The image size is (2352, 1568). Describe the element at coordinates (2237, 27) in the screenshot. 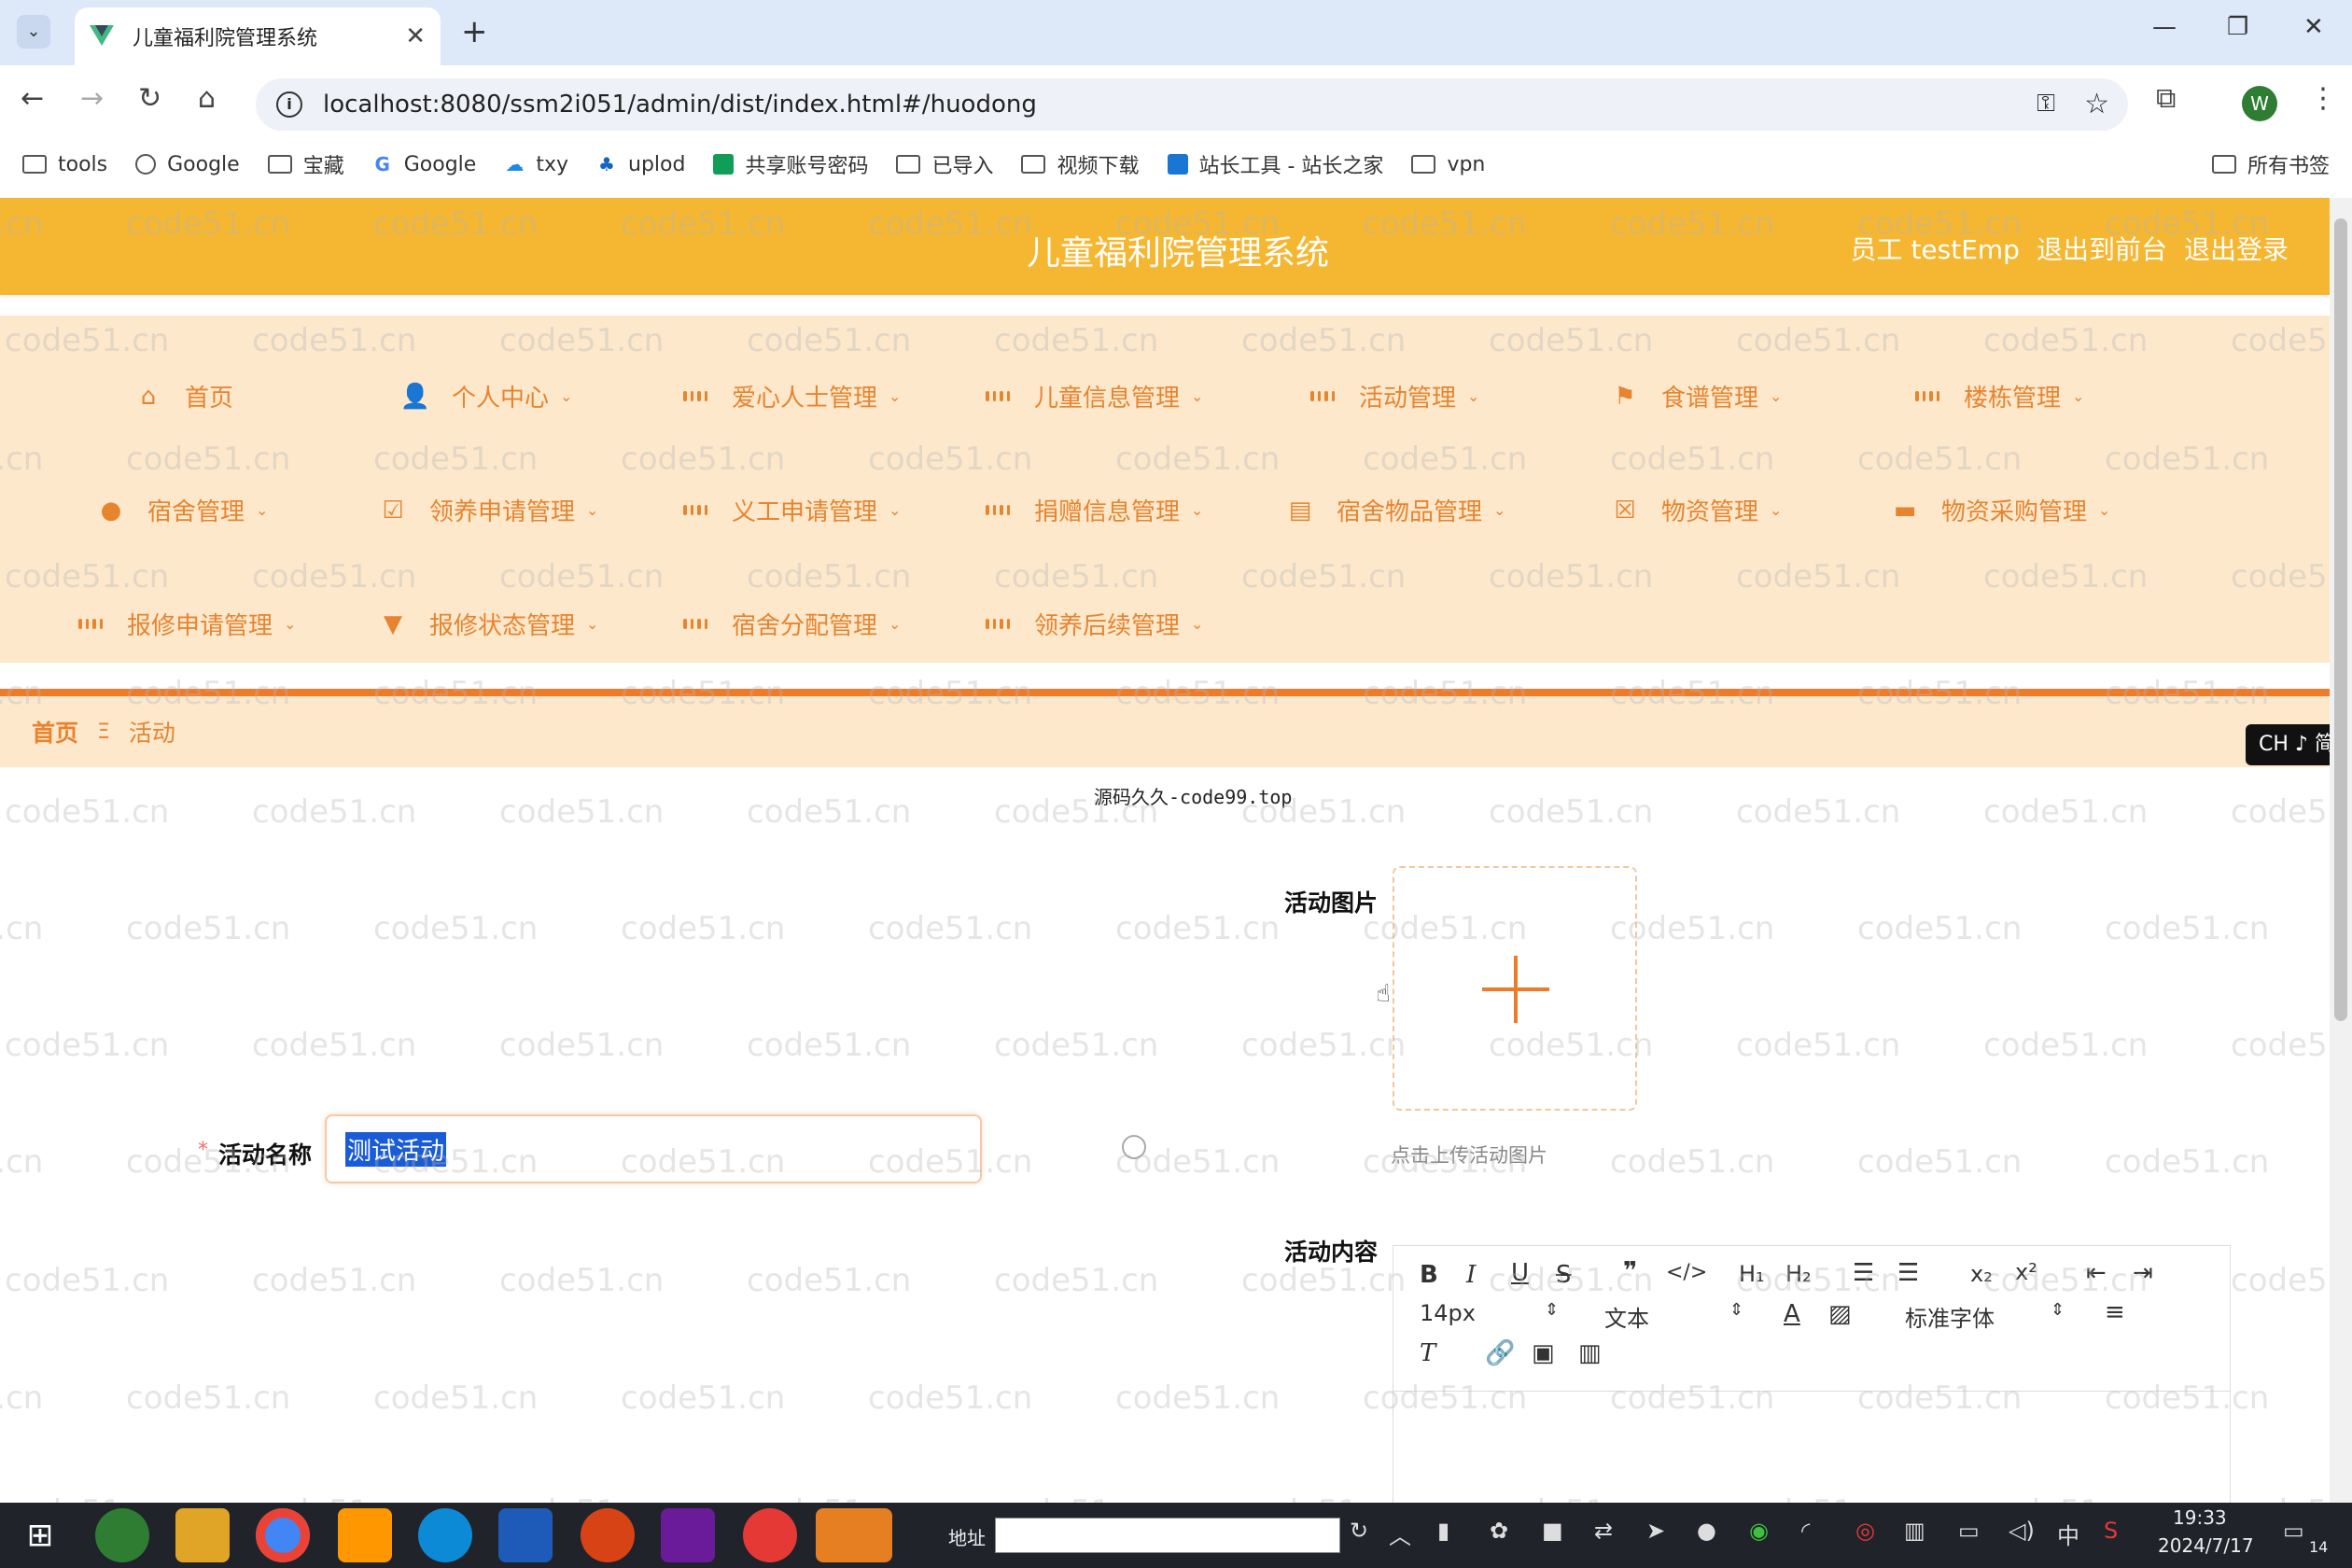

I see `restore-icon: ❐` at that location.